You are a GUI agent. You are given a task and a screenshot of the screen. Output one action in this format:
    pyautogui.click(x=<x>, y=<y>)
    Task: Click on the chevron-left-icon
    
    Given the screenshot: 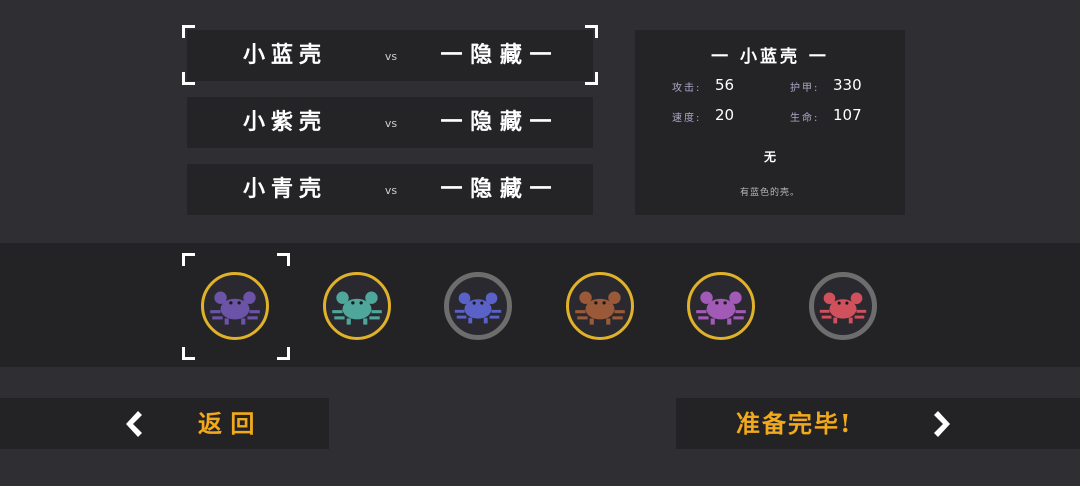 What is the action you would take?
    pyautogui.click(x=134, y=424)
    